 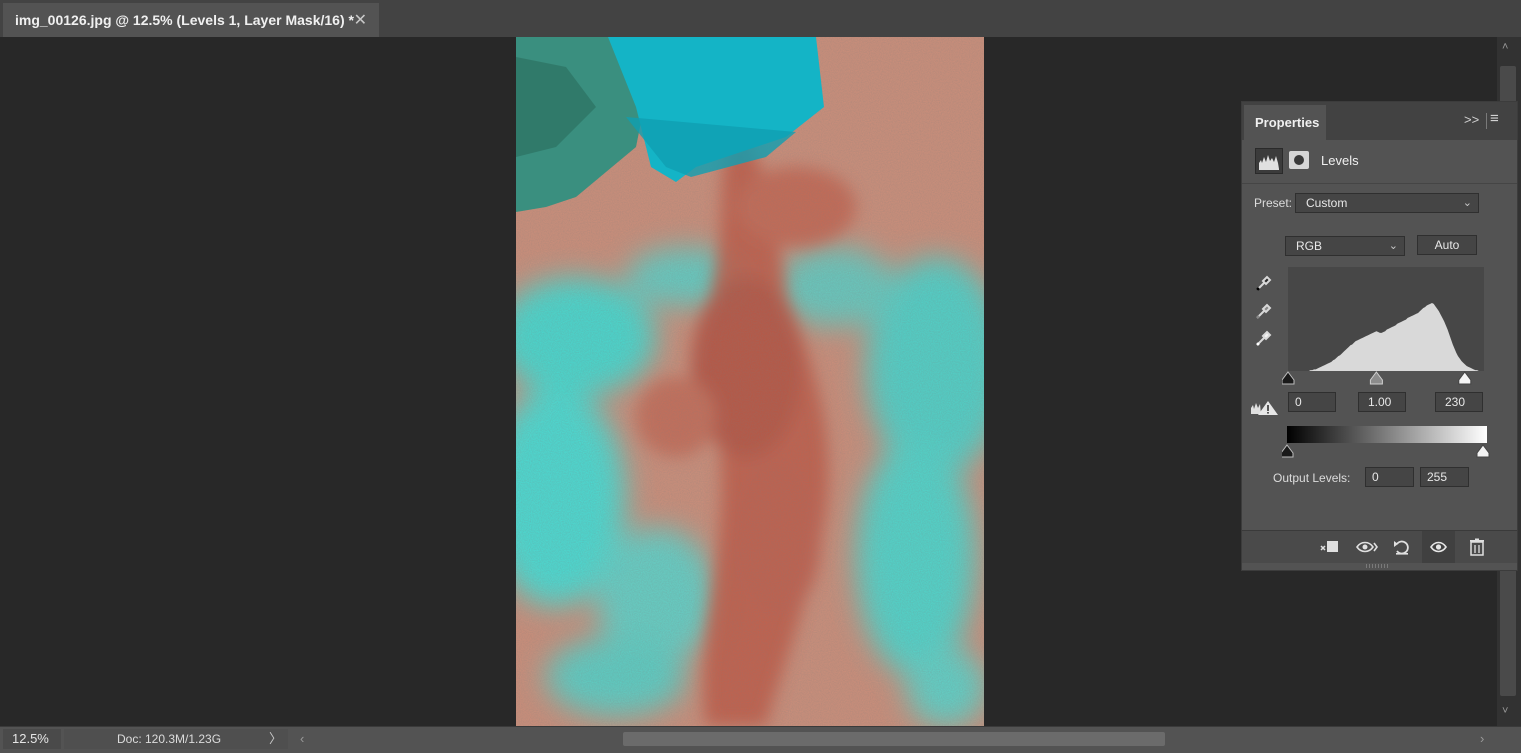 What do you see at coordinates (1447, 245) in the screenshot?
I see `auto-button: Auto` at bounding box center [1447, 245].